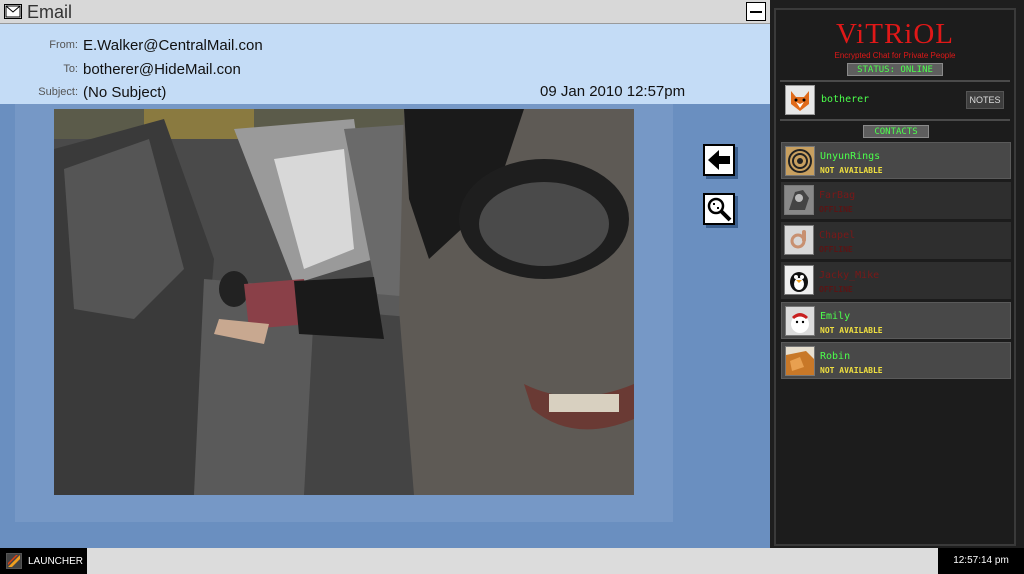  What do you see at coordinates (896, 131) in the screenshot?
I see `contacts-header: CONTACTS` at bounding box center [896, 131].